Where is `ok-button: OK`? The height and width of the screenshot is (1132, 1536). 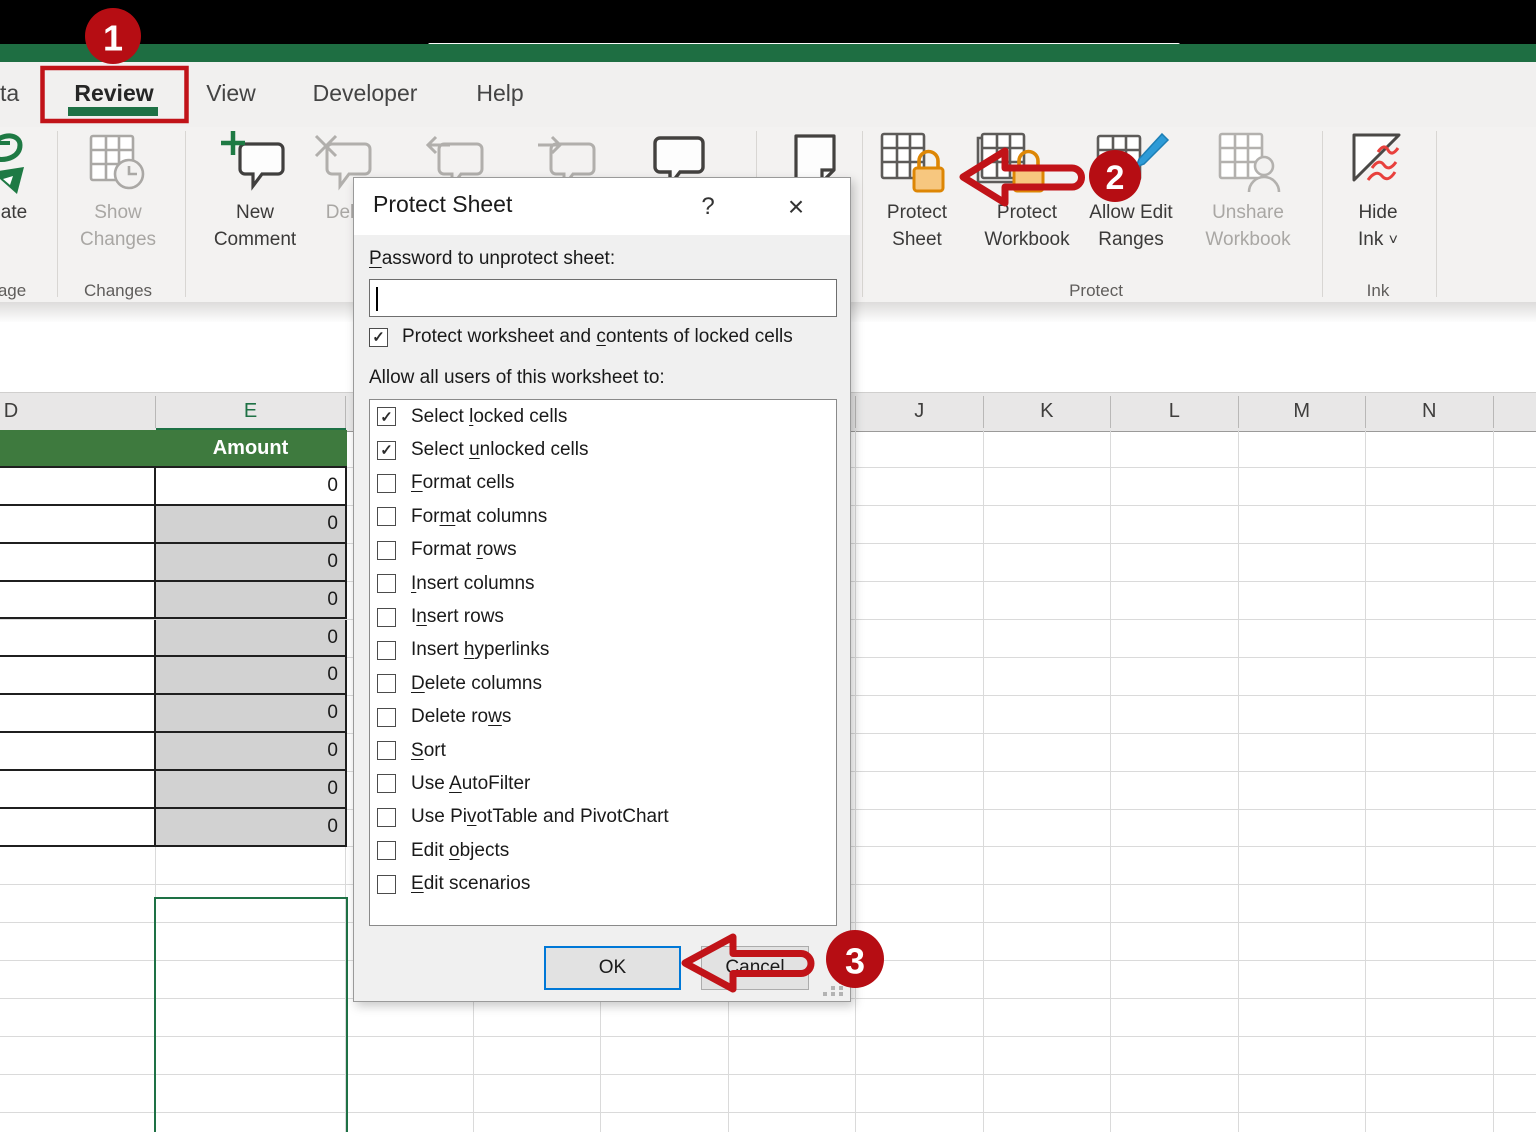 ok-button: OK is located at coordinates (612, 968).